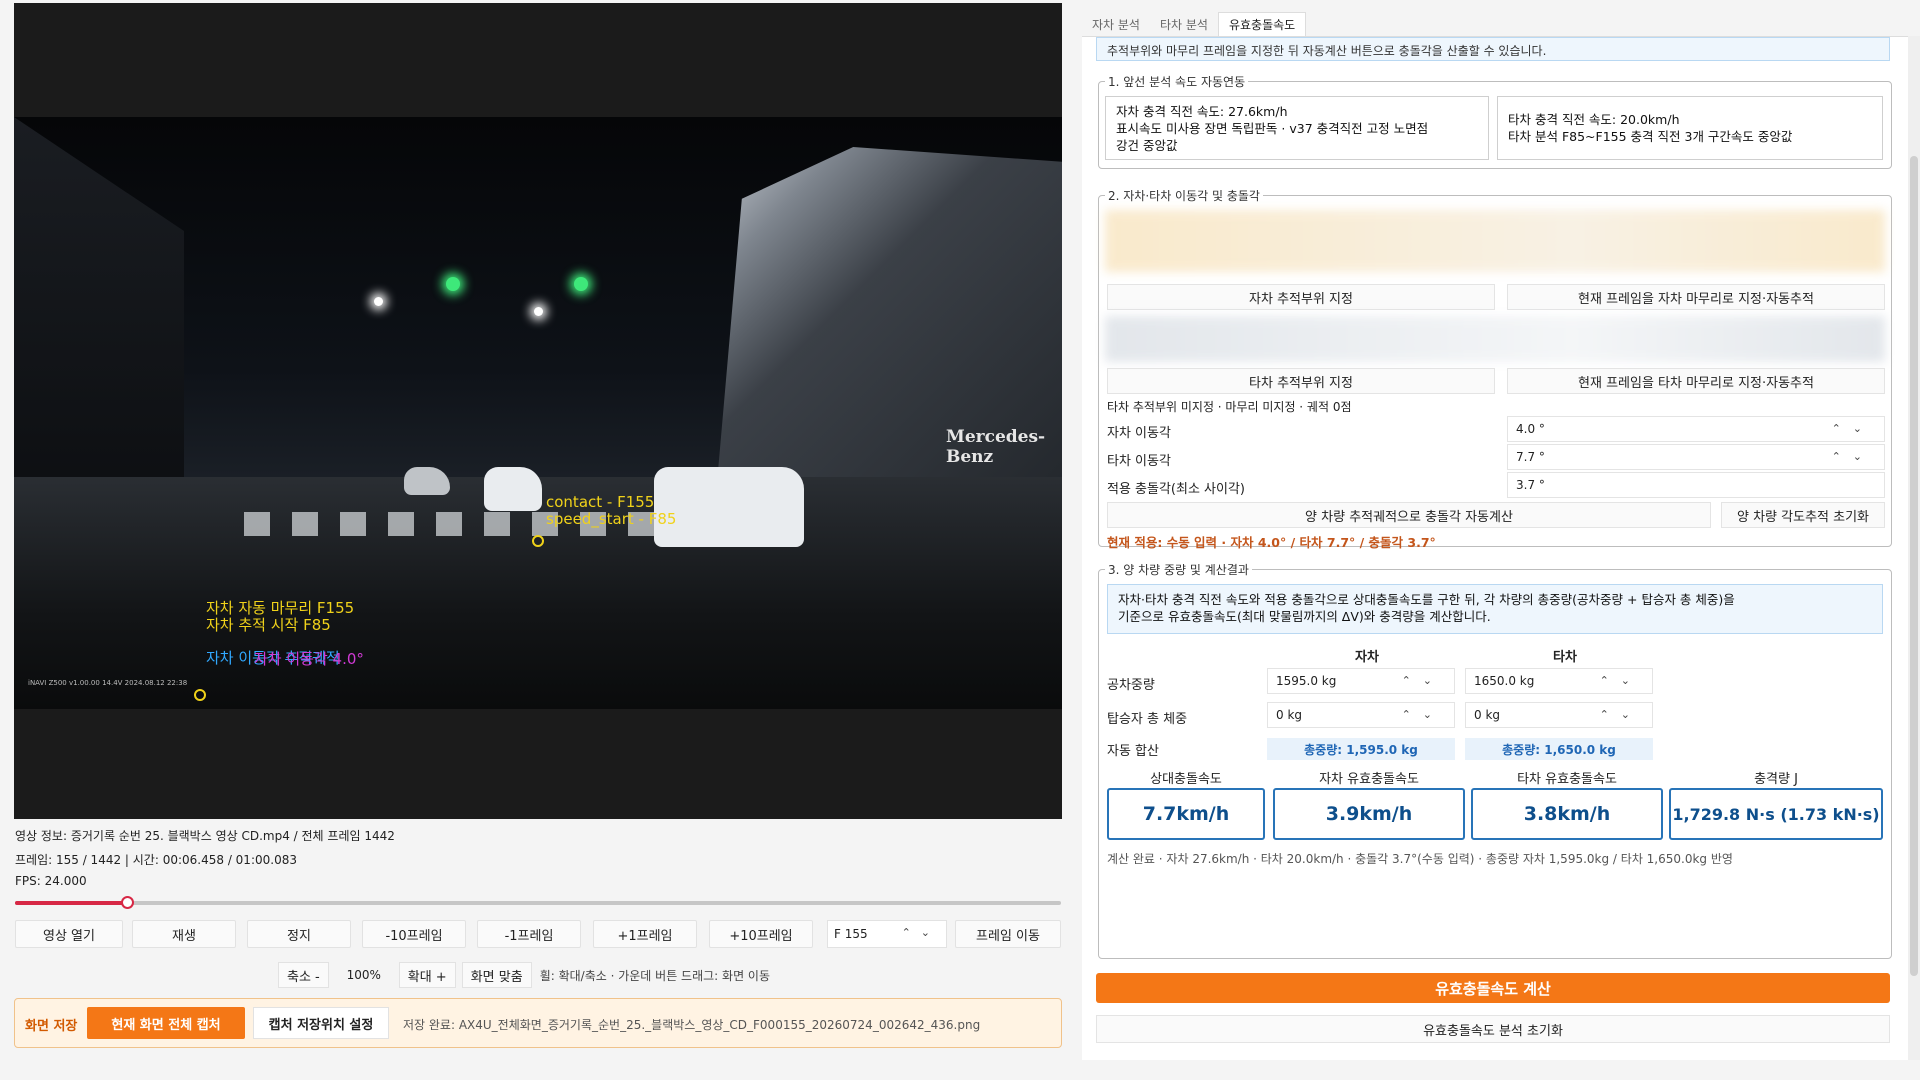 The width and height of the screenshot is (1920, 1080). What do you see at coordinates (1493, 1029) in the screenshot?
I see `reset-analysis-button: 유효충돌속도 분석 초기화` at bounding box center [1493, 1029].